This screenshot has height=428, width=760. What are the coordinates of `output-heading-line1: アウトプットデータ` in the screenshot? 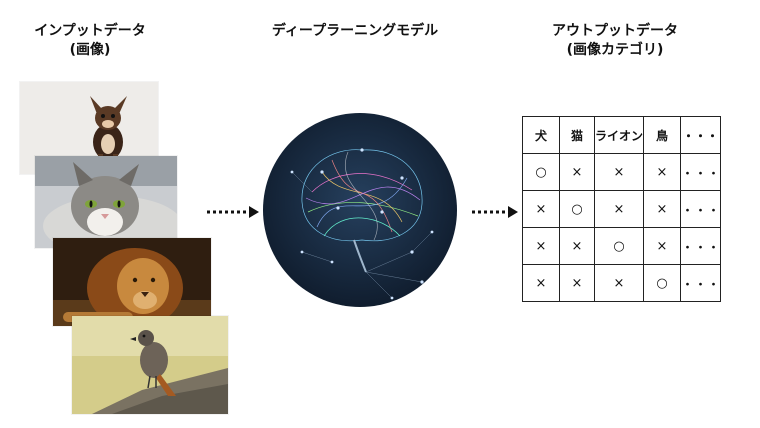 It's located at (615, 31).